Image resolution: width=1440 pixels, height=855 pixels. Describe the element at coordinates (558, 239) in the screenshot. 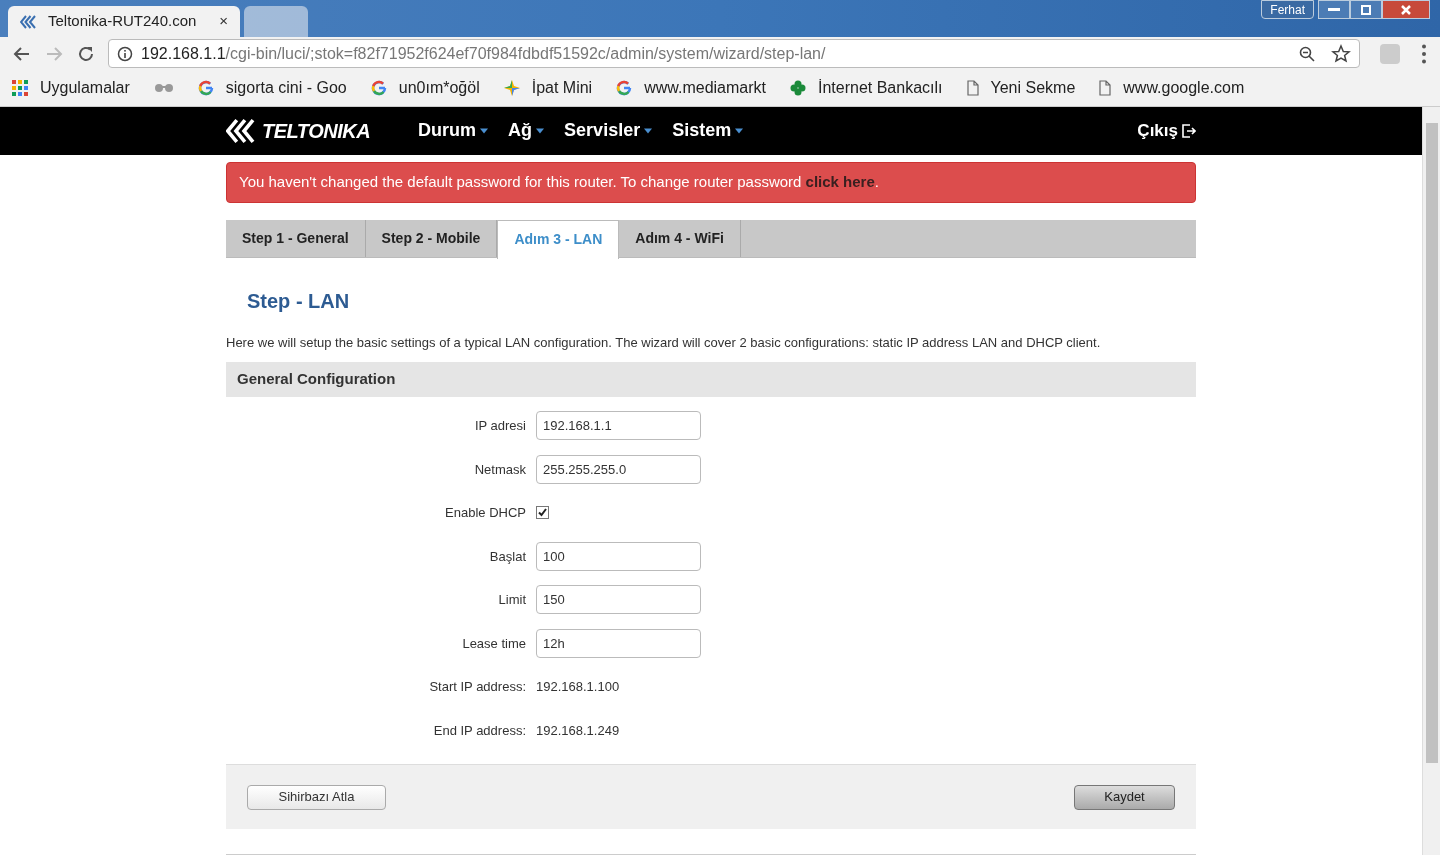

I see `wizard-tab: Adım 3 - LAN` at that location.